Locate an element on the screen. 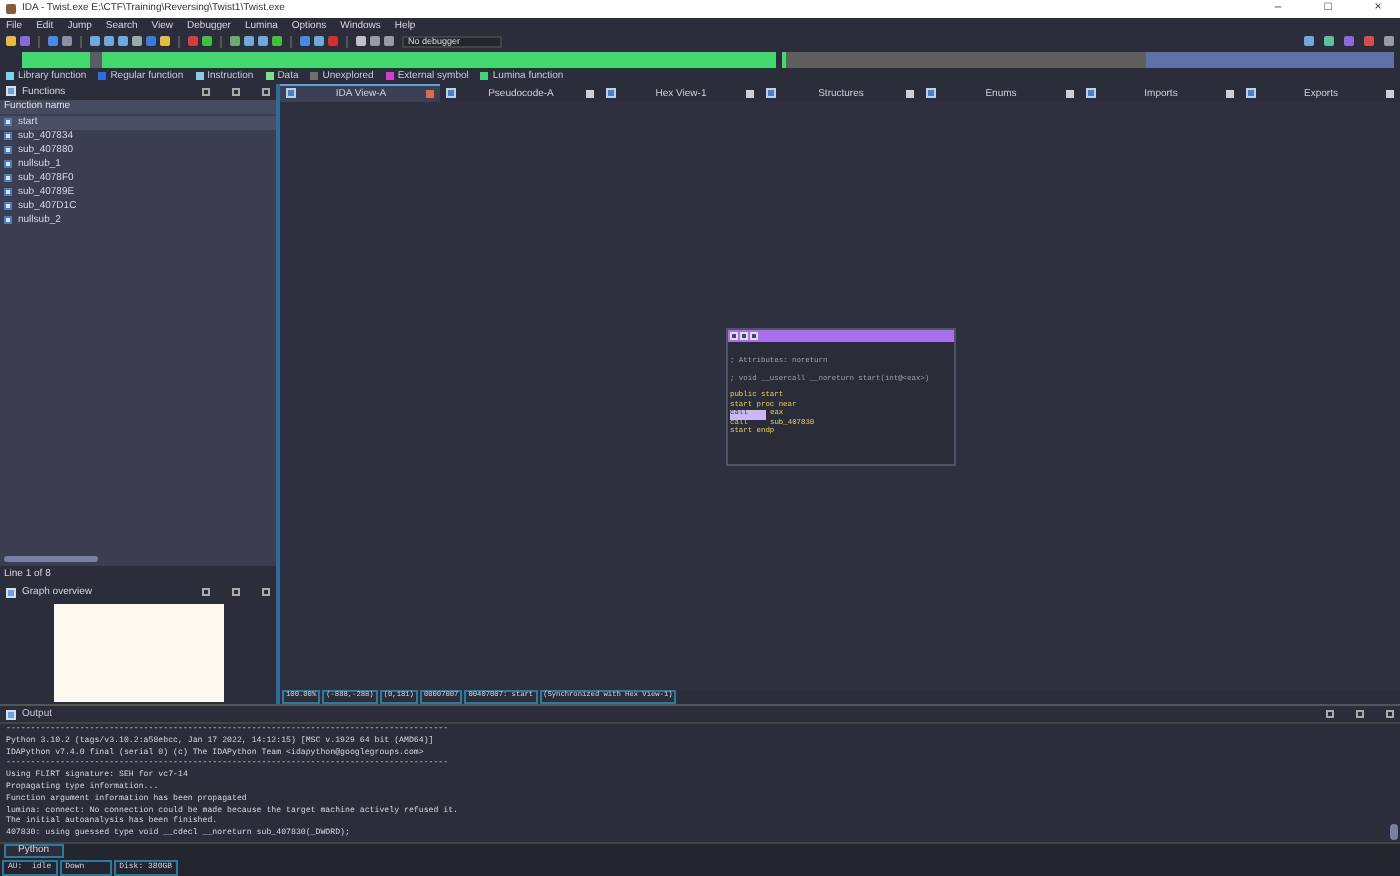  output-icon is located at coordinates (11, 714).